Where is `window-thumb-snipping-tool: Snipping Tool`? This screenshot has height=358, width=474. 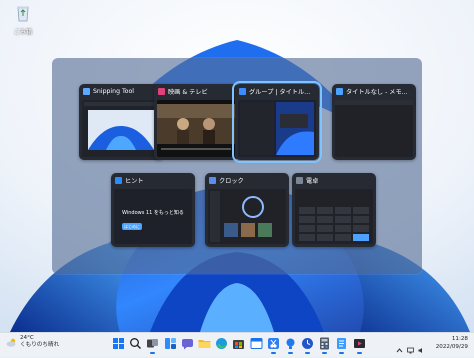
window-thumb-snipping-tool: Snipping Tool is located at coordinates (121, 122).